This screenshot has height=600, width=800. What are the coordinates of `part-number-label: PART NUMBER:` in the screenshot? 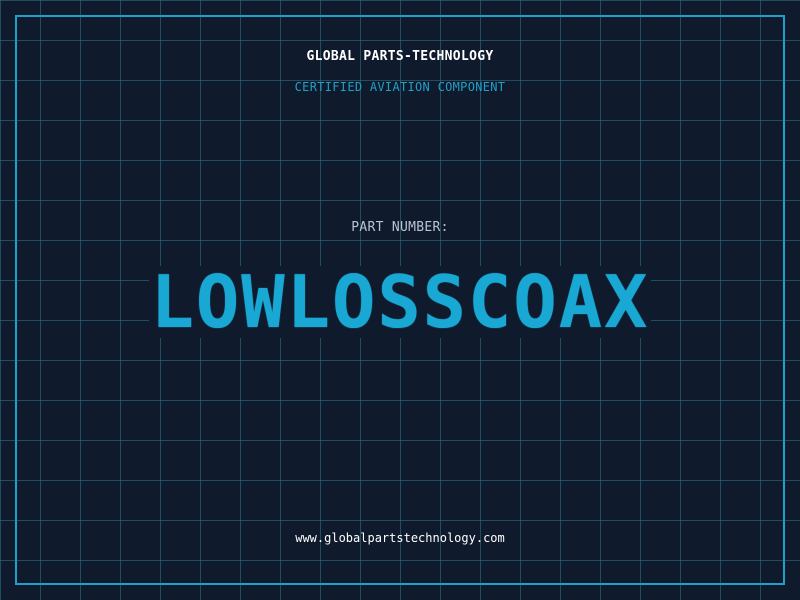 It's located at (400, 227).